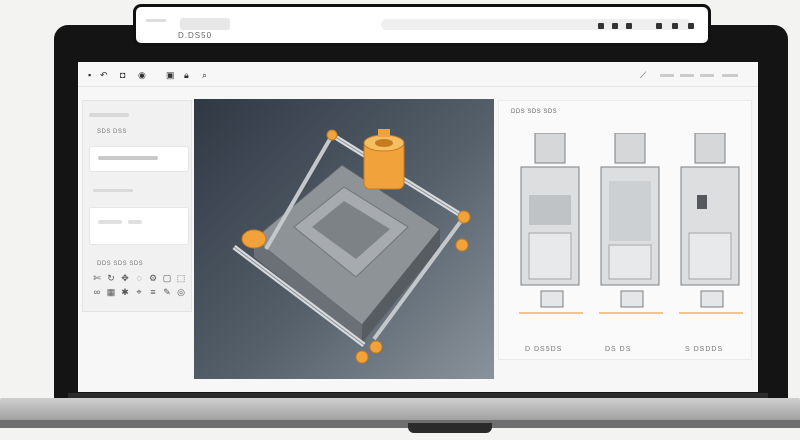 This screenshot has height=440, width=800. Describe the element at coordinates (618, 349) in the screenshot. I see `cabinet-label: DS DS` at that location.